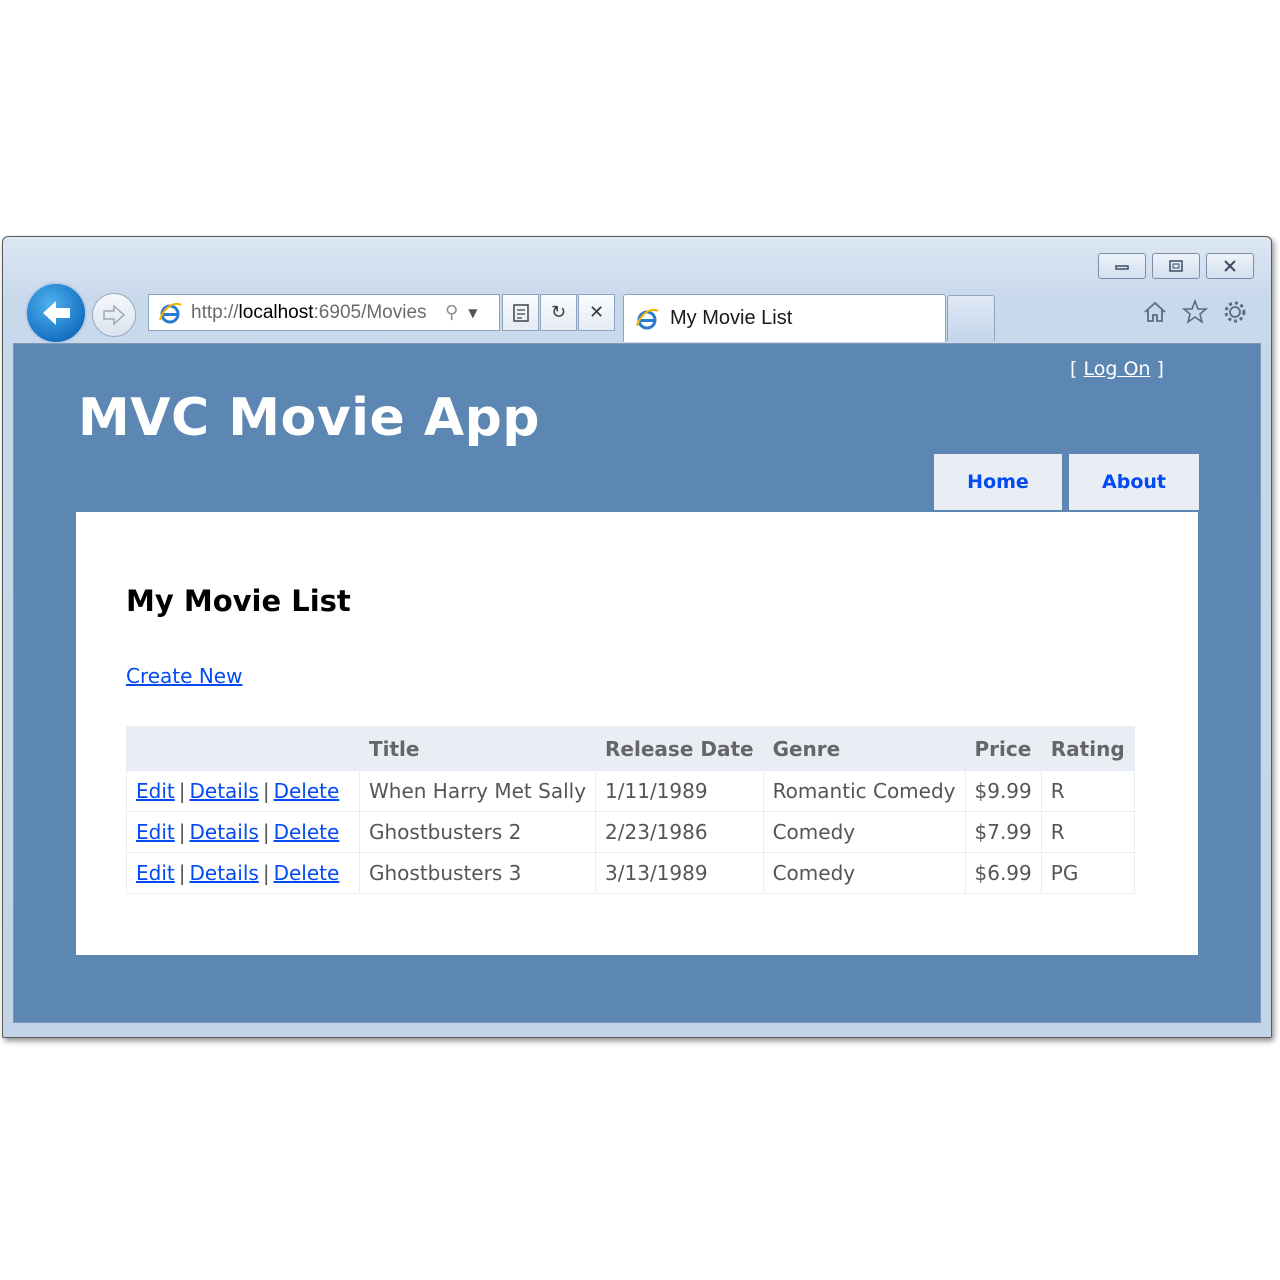 This screenshot has width=1280, height=1280. Describe the element at coordinates (971, 318) in the screenshot. I see `new-tab-button` at that location.